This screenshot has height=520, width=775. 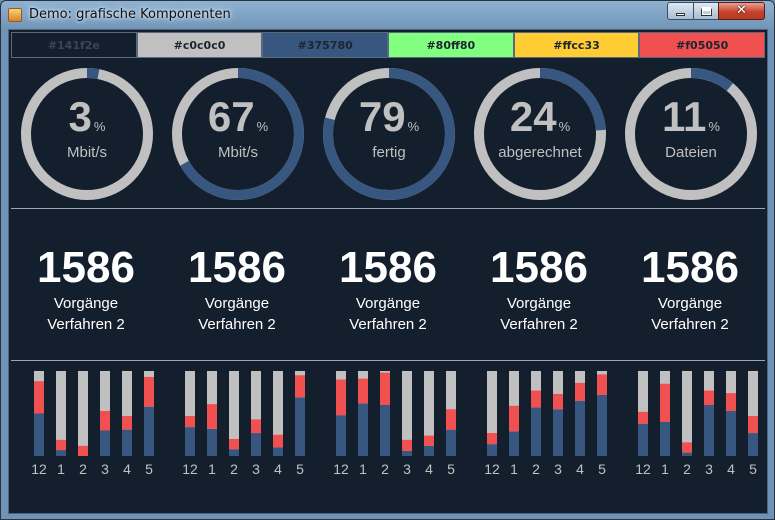 What do you see at coordinates (540, 152) in the screenshot?
I see `gauge-unit-label: abgerechnet` at bounding box center [540, 152].